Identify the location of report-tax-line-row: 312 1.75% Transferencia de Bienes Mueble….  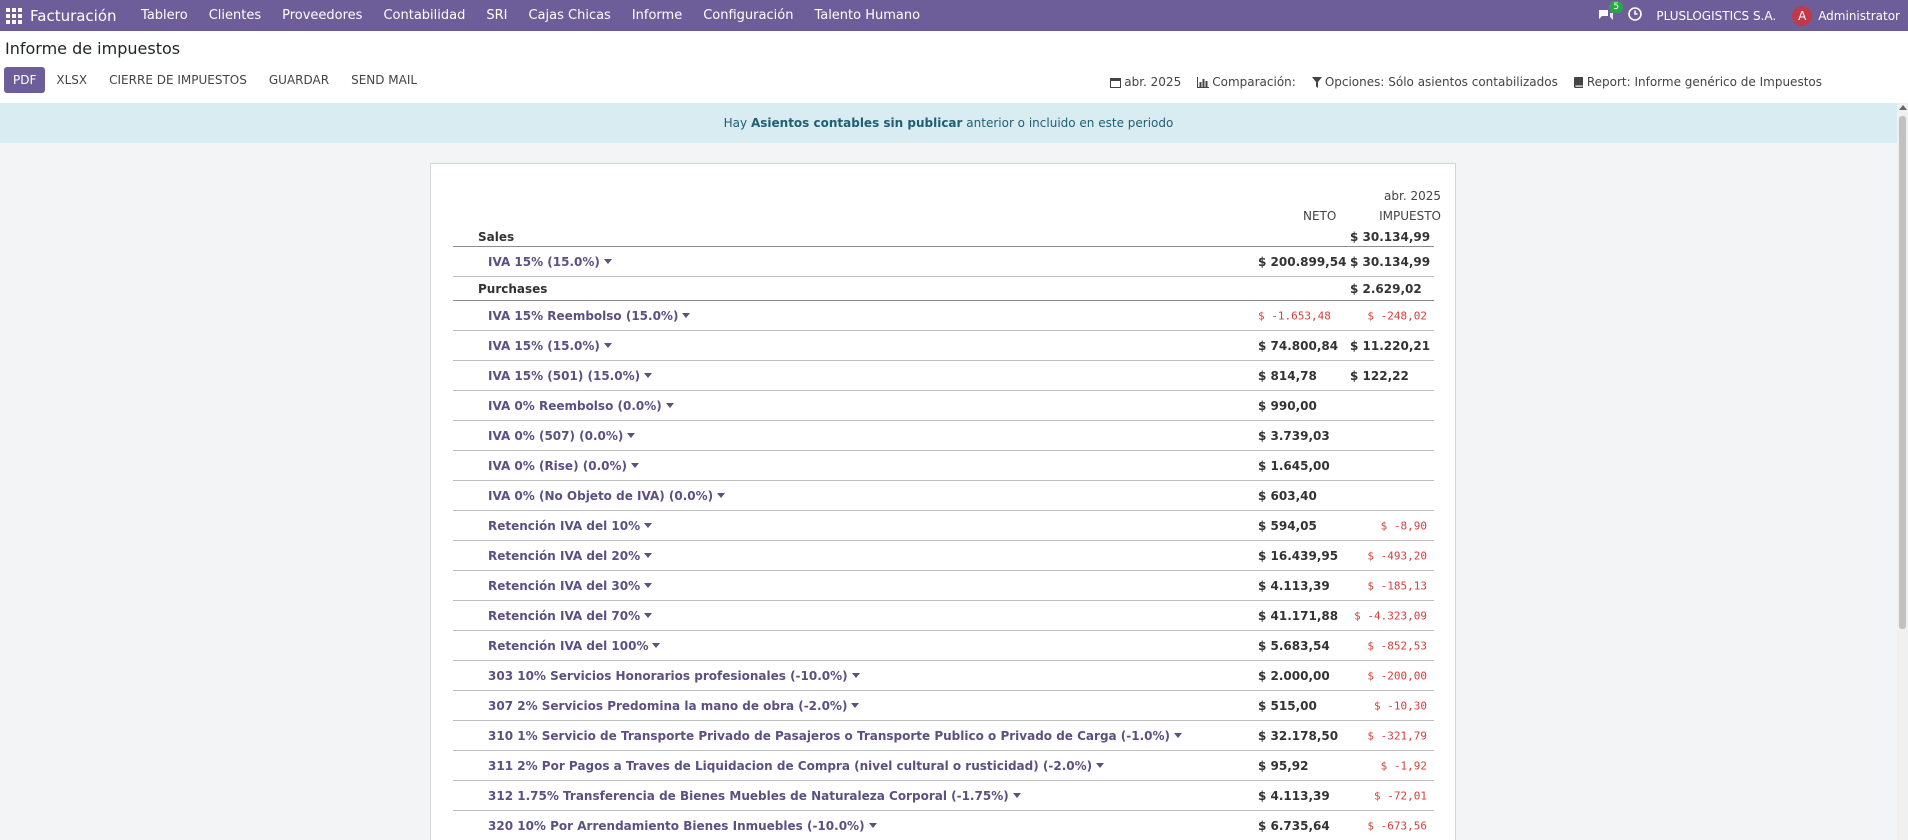
(943, 796).